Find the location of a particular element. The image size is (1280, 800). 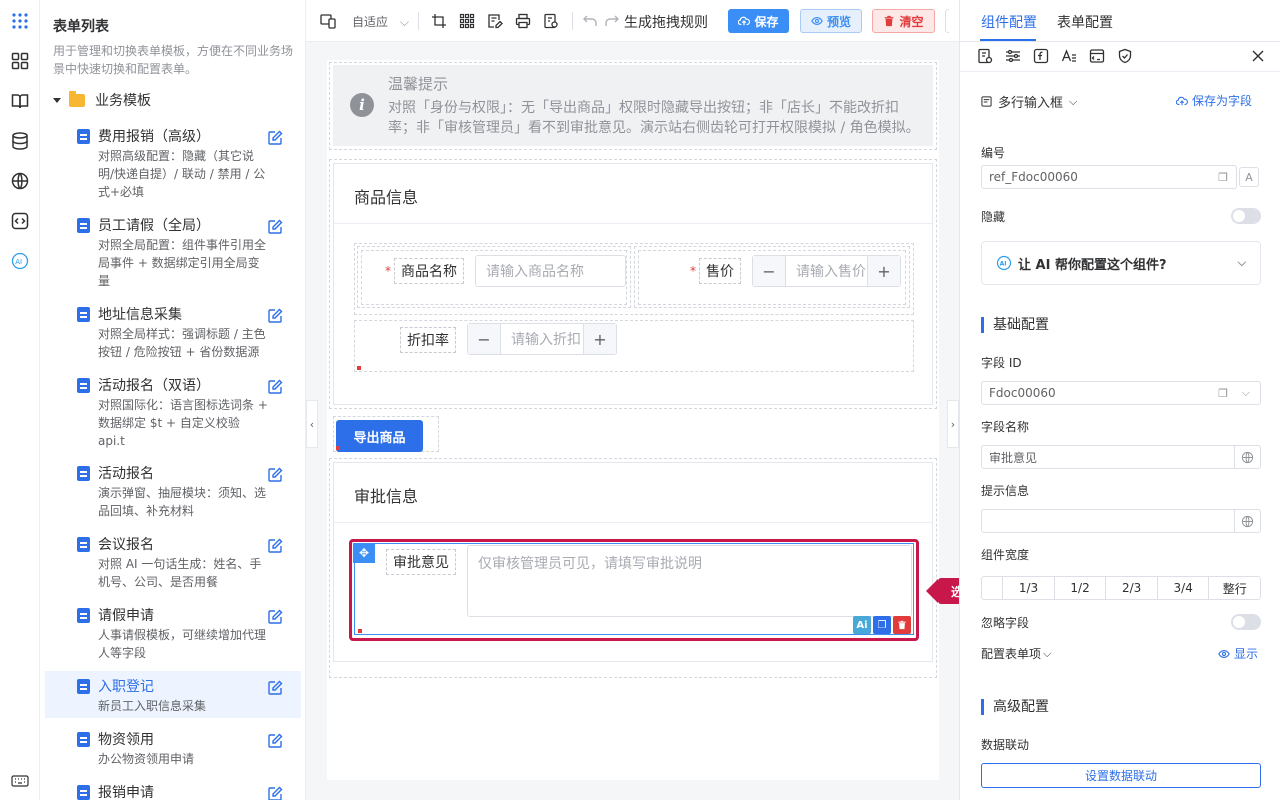

code-window-icon is located at coordinates (1097, 56).